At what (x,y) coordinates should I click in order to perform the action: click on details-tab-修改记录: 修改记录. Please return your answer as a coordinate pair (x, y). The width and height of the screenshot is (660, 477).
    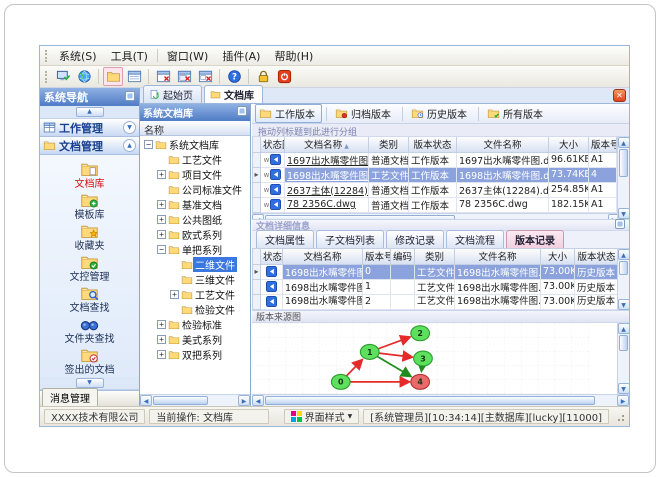
    Looking at the image, I should click on (415, 239).